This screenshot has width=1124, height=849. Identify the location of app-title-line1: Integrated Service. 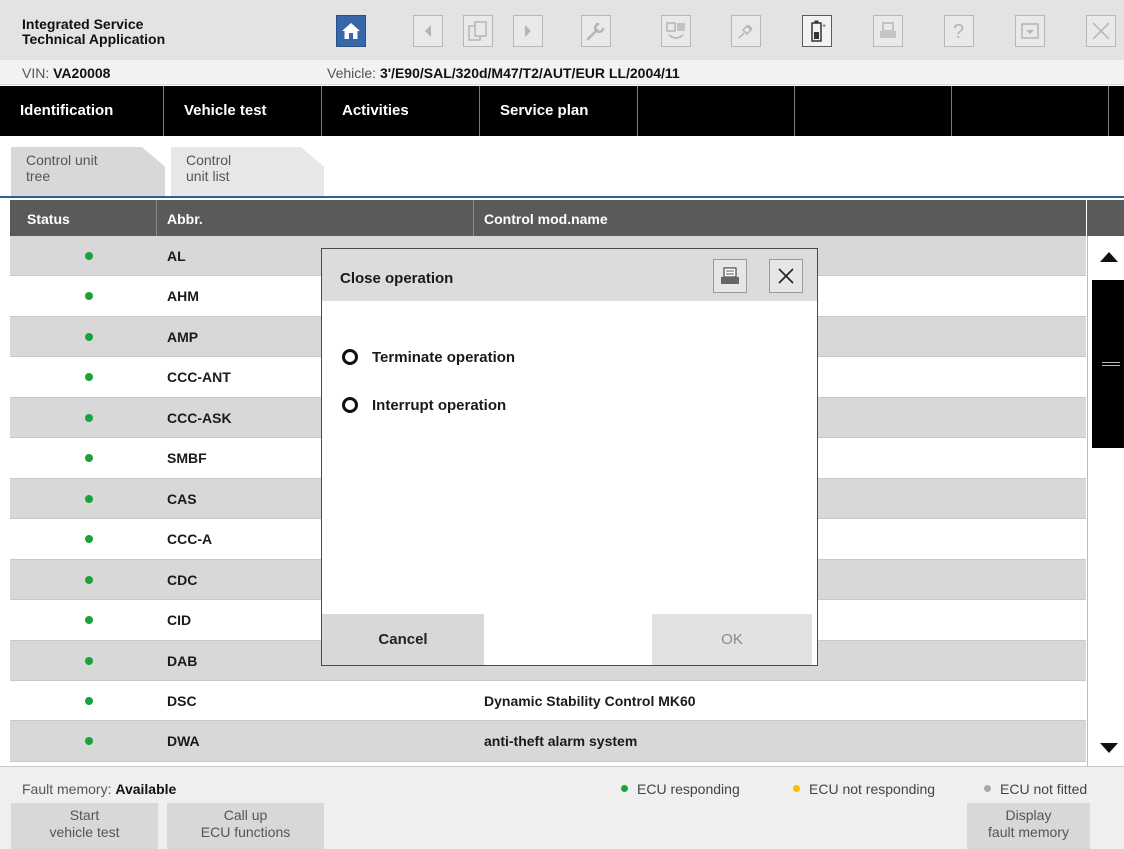
(83, 24).